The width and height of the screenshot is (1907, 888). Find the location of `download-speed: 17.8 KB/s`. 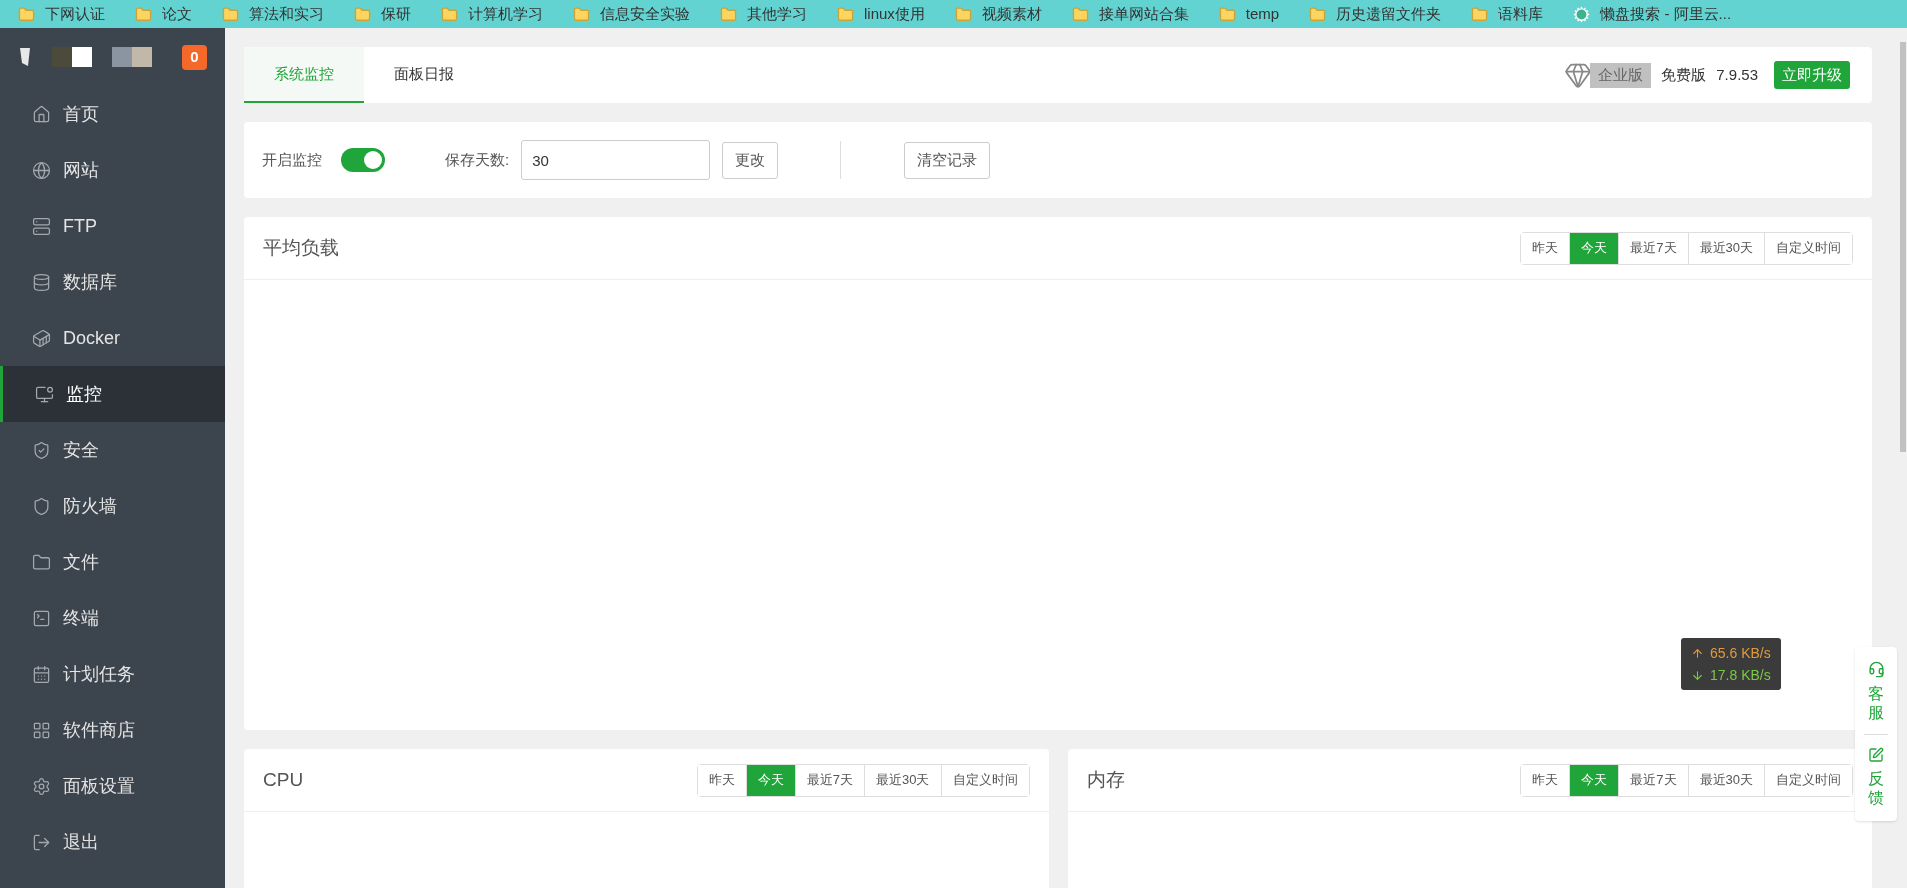

download-speed: 17.8 KB/s is located at coordinates (1740, 675).